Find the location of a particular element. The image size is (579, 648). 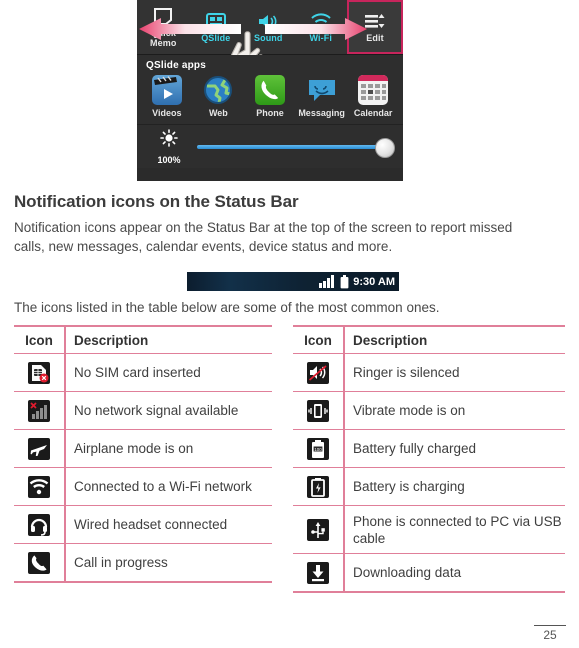

qslide-icon is located at coordinates (215, 22).